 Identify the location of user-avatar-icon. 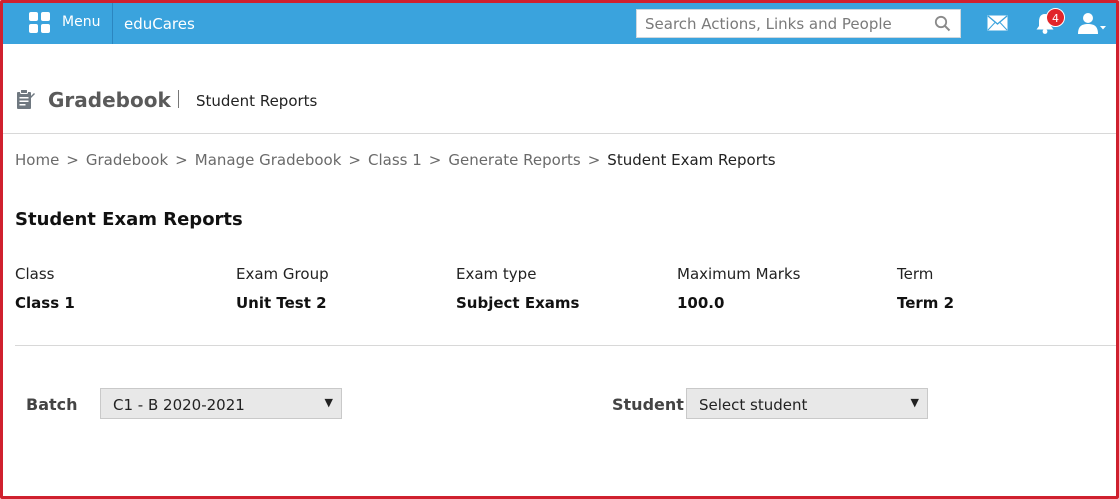
(1092, 23).